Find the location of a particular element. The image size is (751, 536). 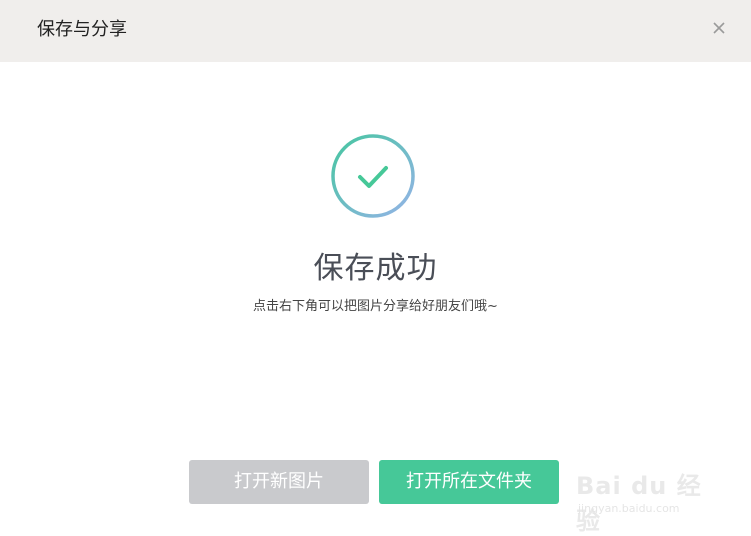

close-icon is located at coordinates (719, 28).